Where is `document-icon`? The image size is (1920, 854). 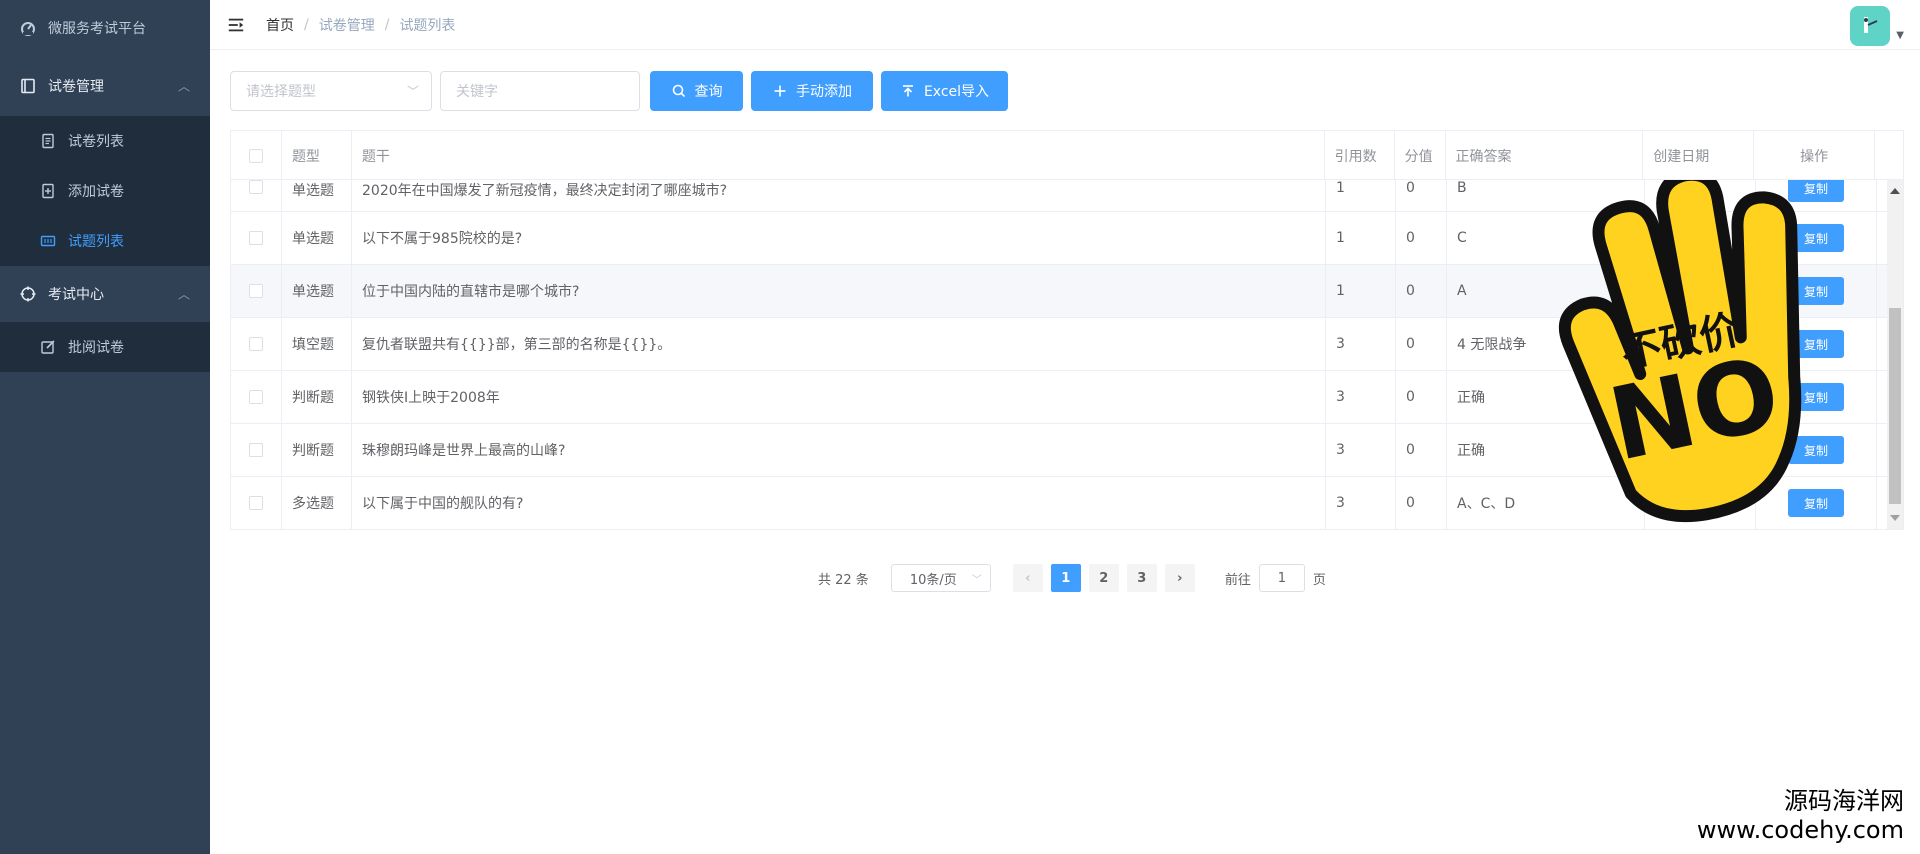 document-icon is located at coordinates (48, 141).